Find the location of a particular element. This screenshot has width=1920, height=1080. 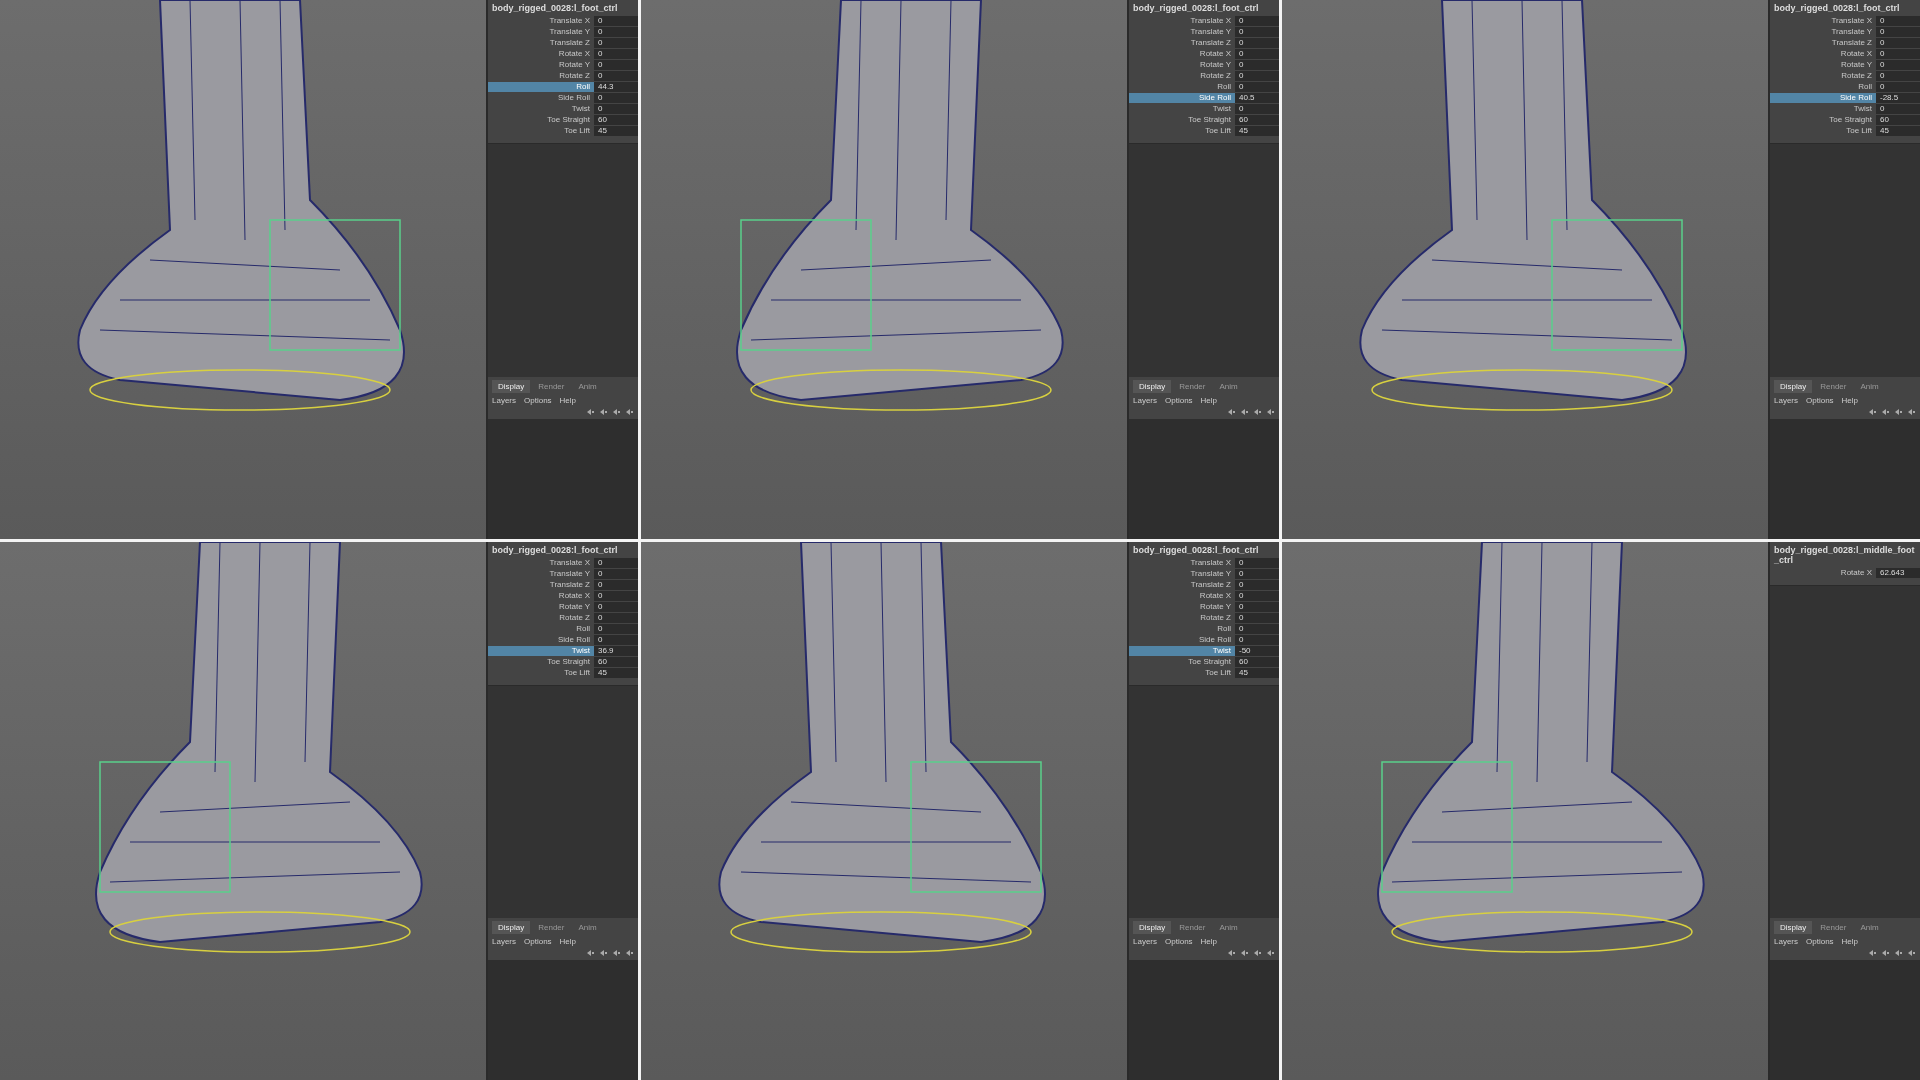

channel-name: Translate Y is located at coordinates (1182, 573).